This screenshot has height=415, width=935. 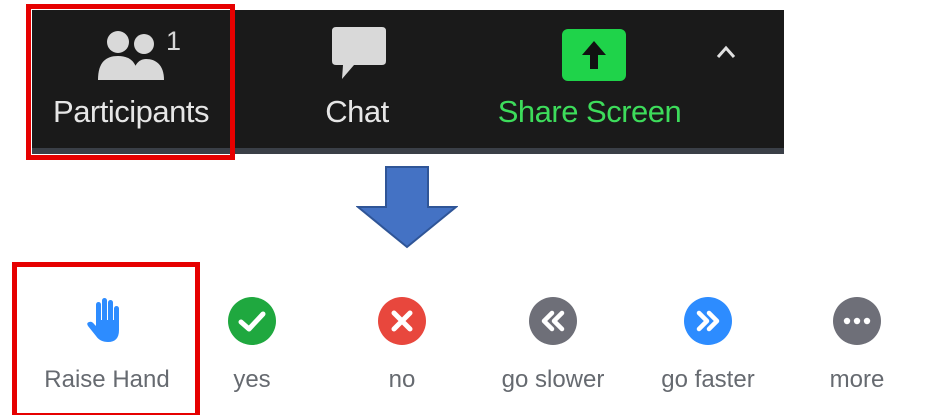 What do you see at coordinates (857, 379) in the screenshot?
I see `more-label: more` at bounding box center [857, 379].